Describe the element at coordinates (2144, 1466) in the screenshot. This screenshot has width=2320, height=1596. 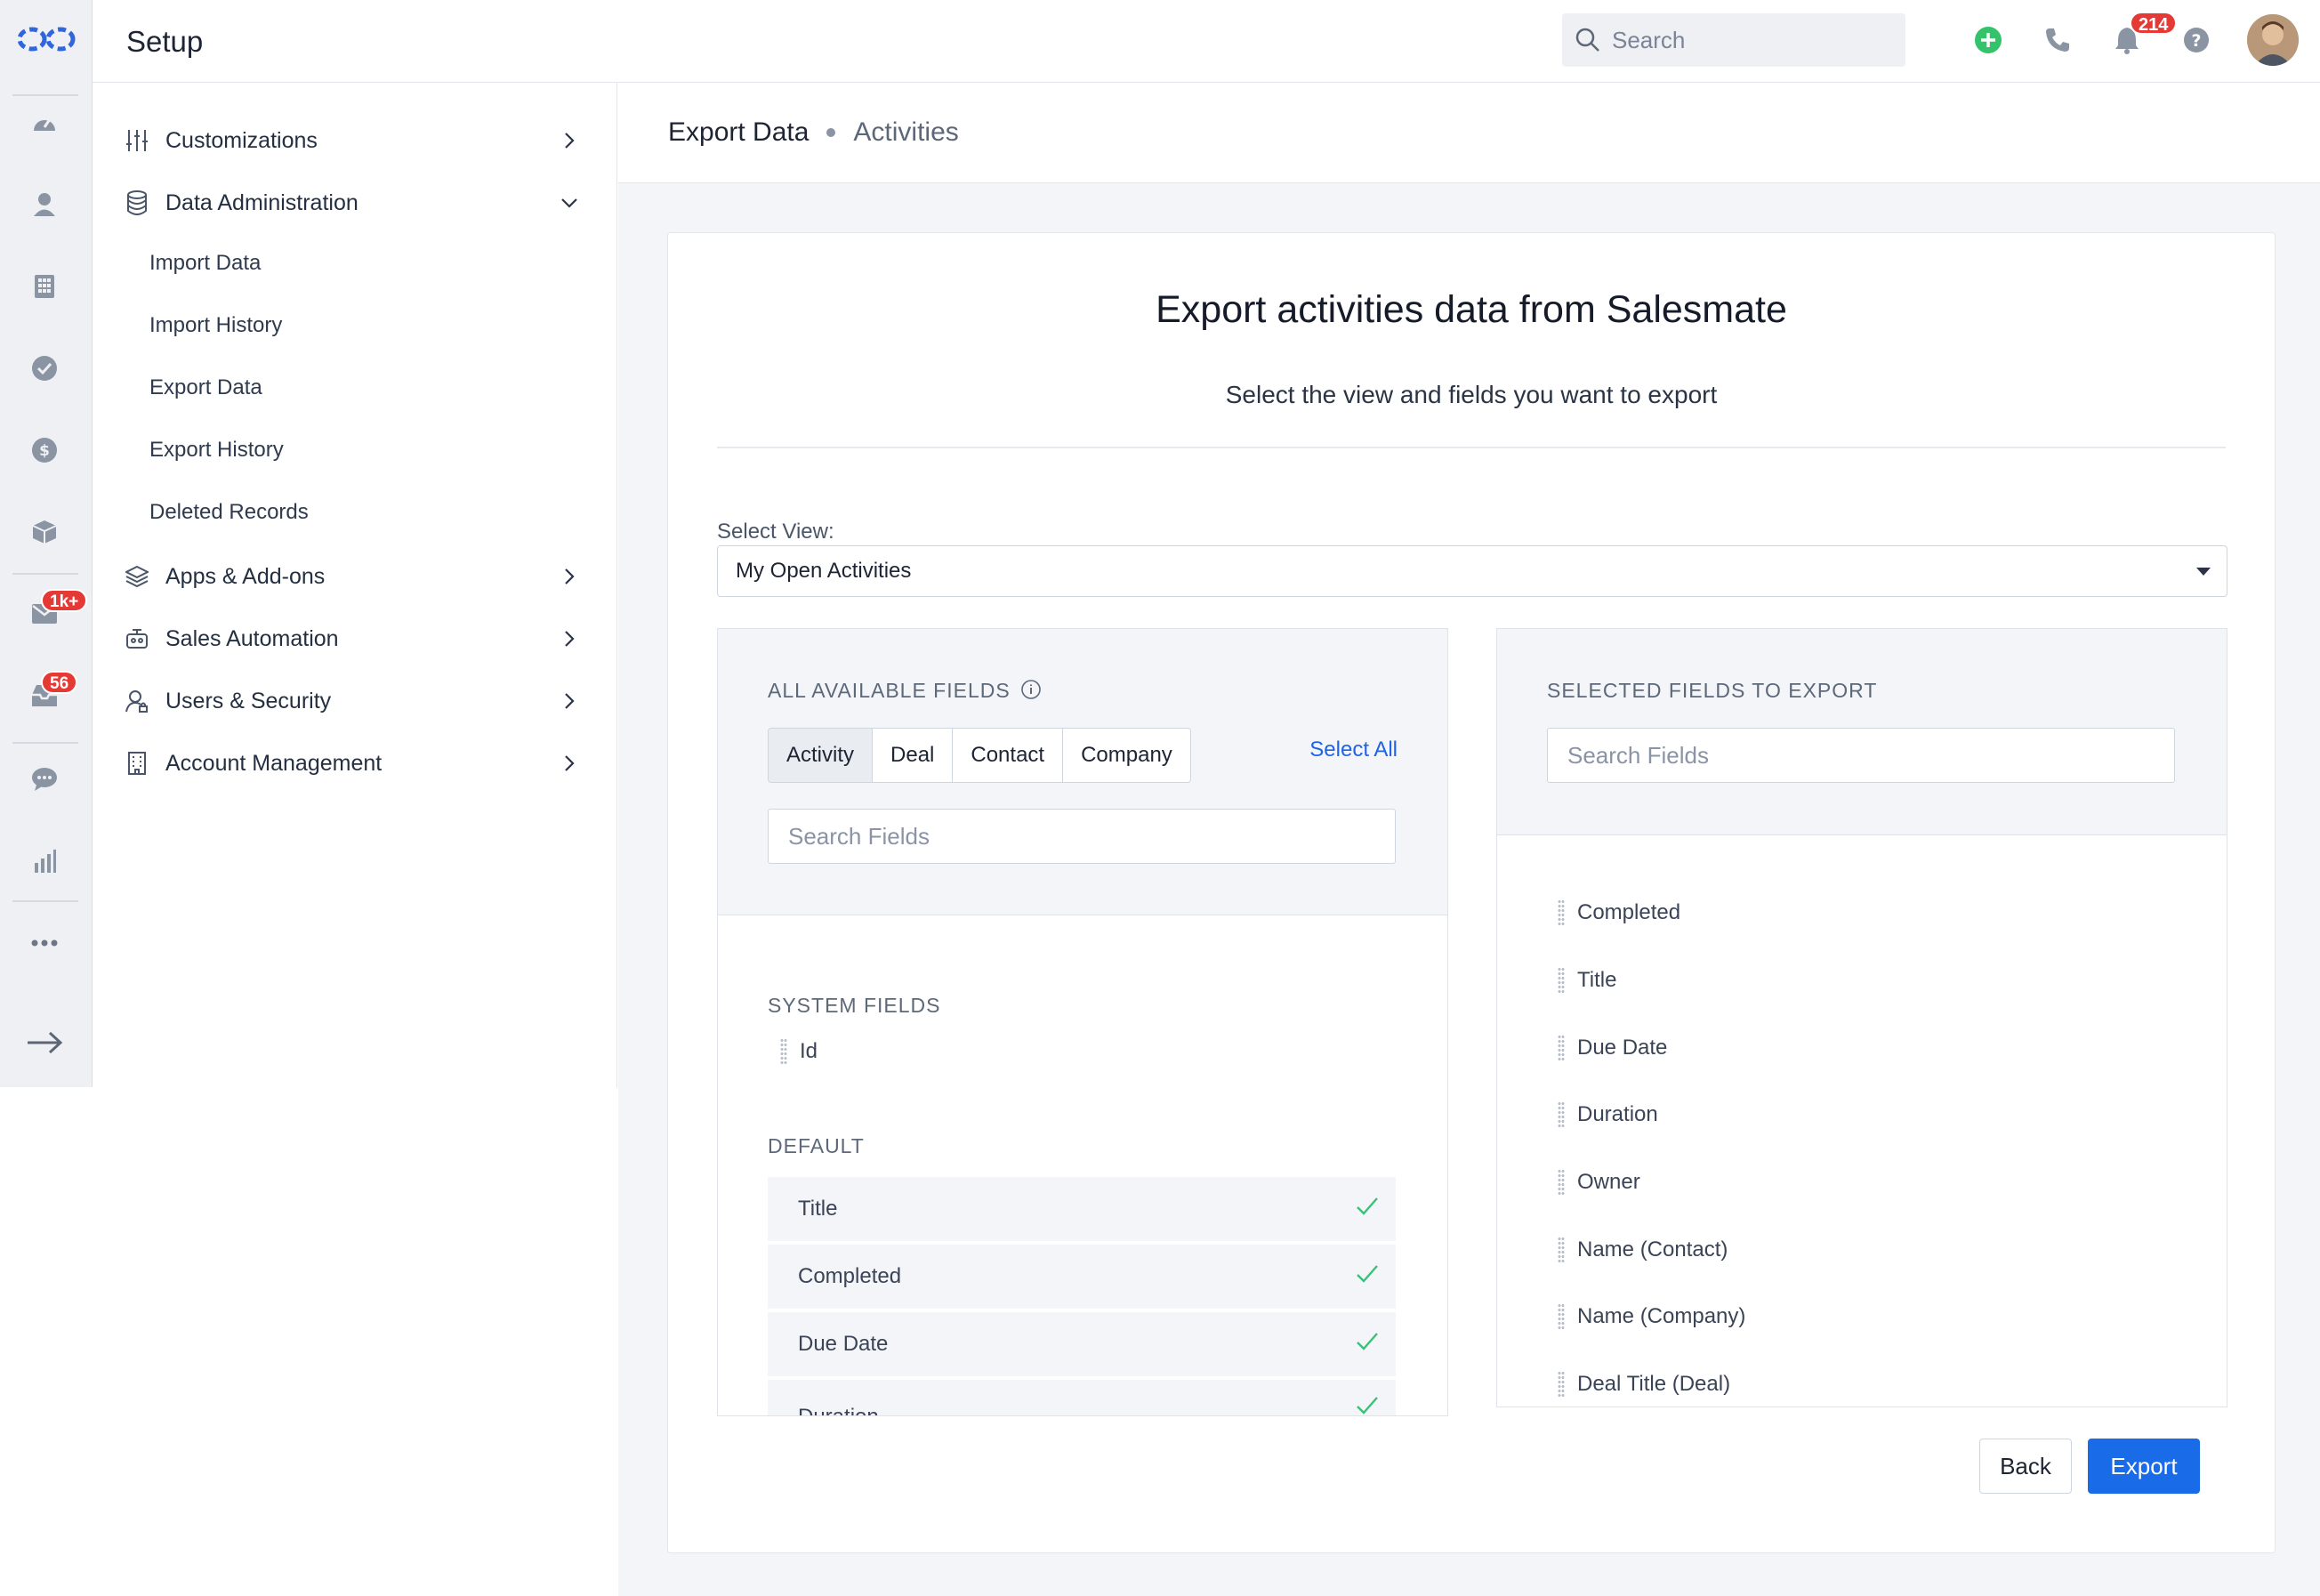
I see `export-button: Export` at that location.